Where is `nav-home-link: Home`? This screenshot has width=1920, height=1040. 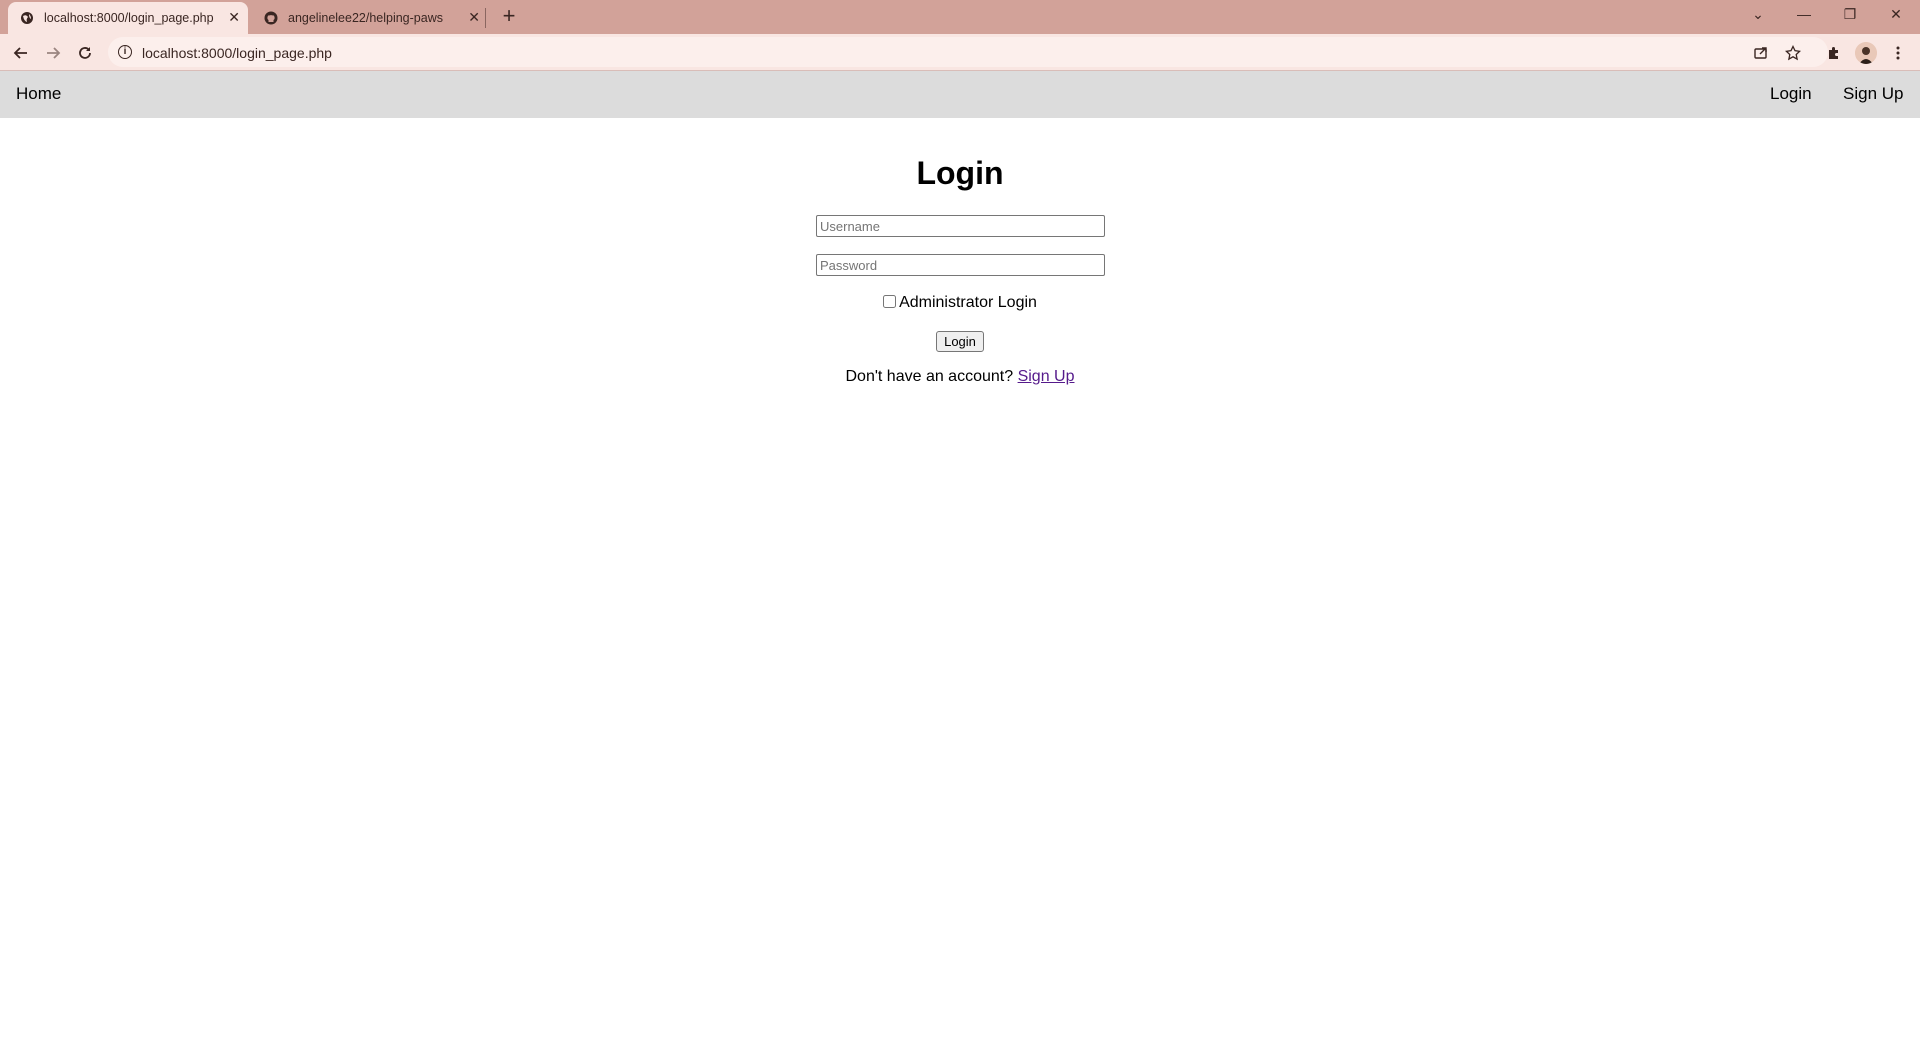
nav-home-link: Home is located at coordinates (38, 94).